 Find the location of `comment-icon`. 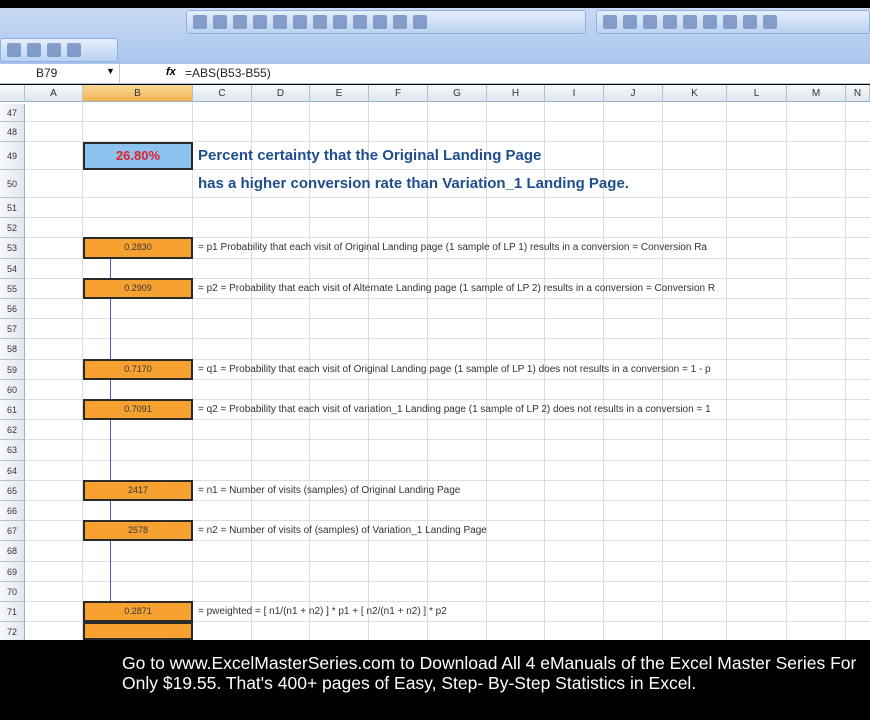

comment-icon is located at coordinates (240, 22).